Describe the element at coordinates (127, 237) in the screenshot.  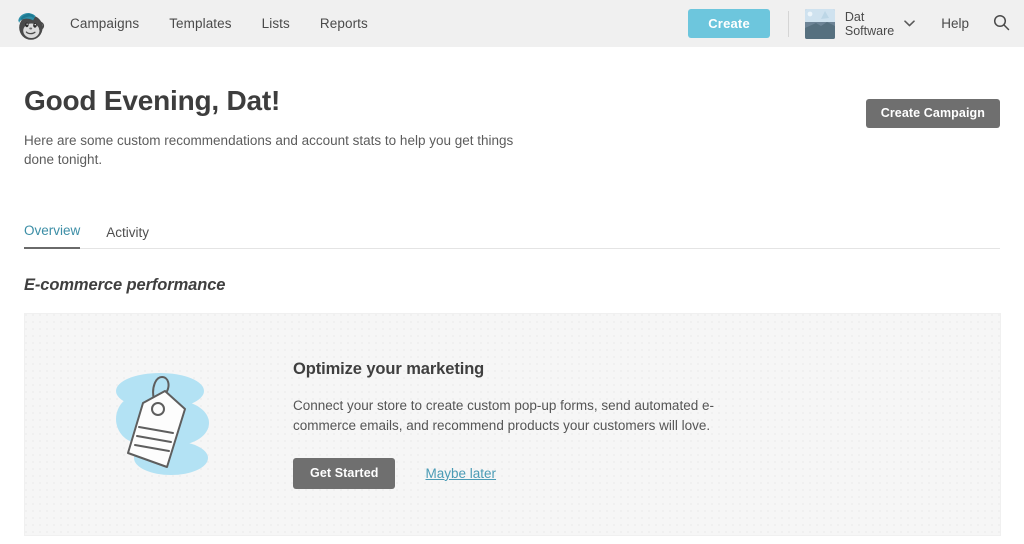
I see `tab-activity: Activity` at that location.